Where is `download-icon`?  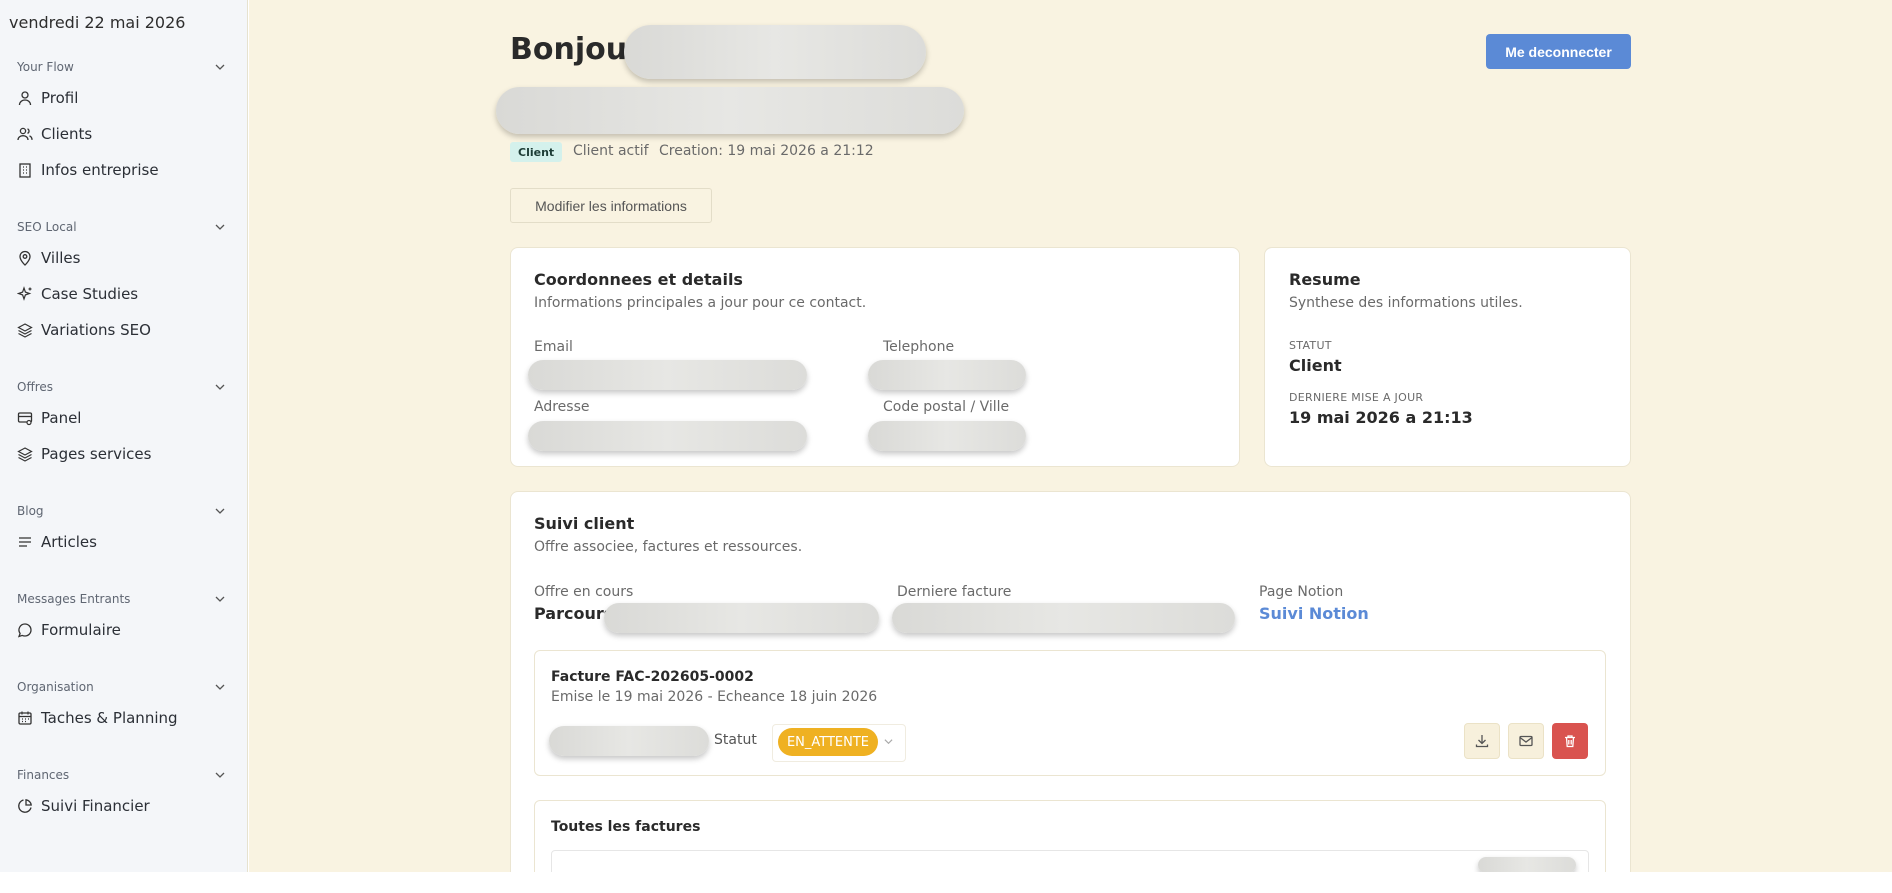 download-icon is located at coordinates (1482, 741).